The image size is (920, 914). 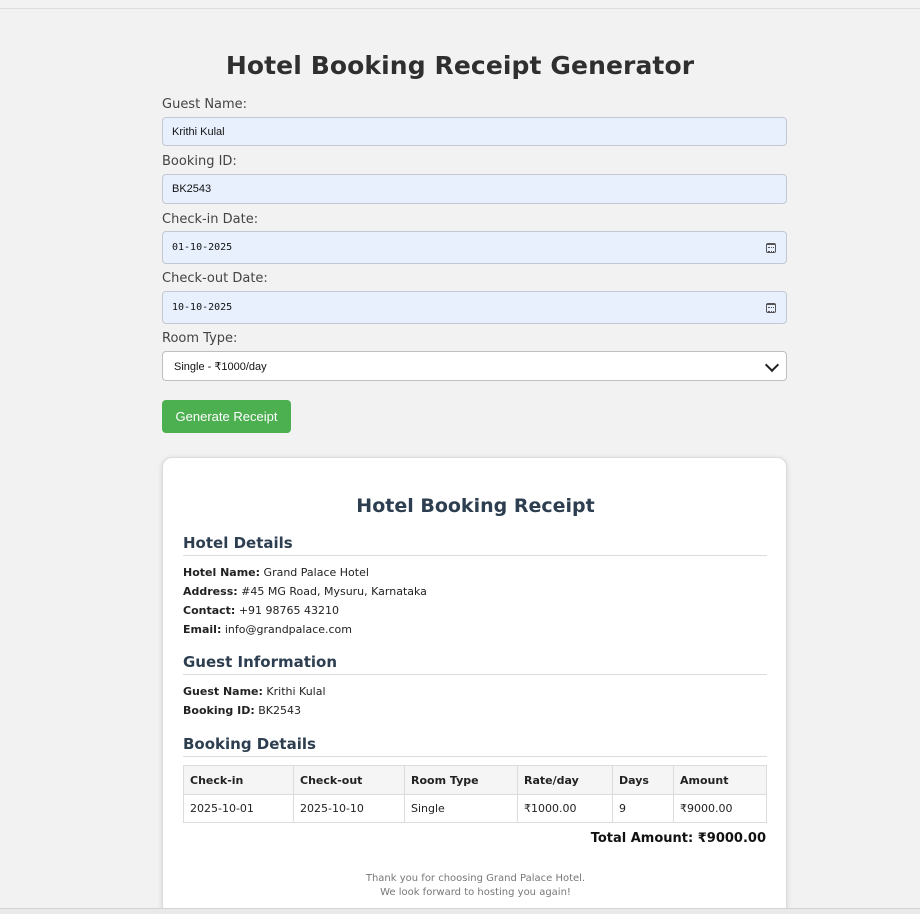 I want to click on generate-receipt-button: Generate Receipt, so click(x=226, y=416).